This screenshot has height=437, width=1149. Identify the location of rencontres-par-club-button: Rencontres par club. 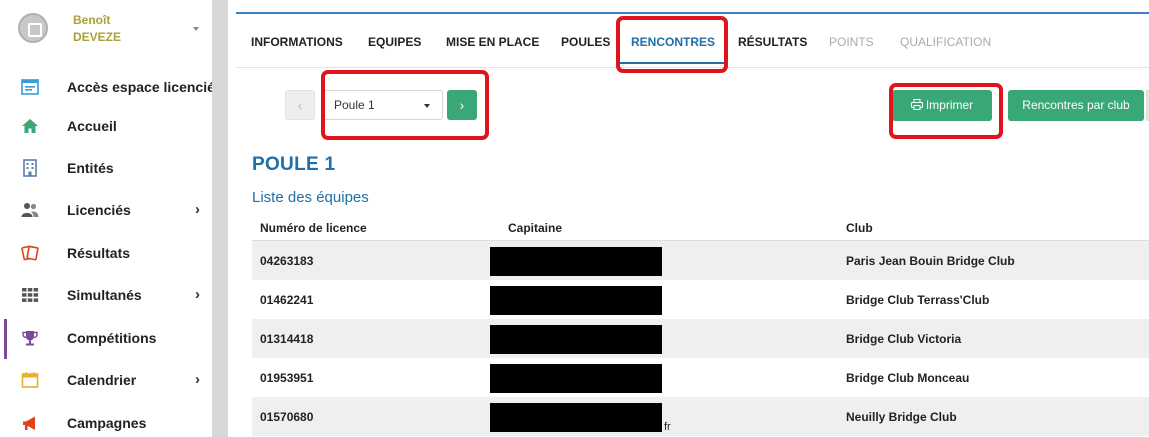
(1076, 105).